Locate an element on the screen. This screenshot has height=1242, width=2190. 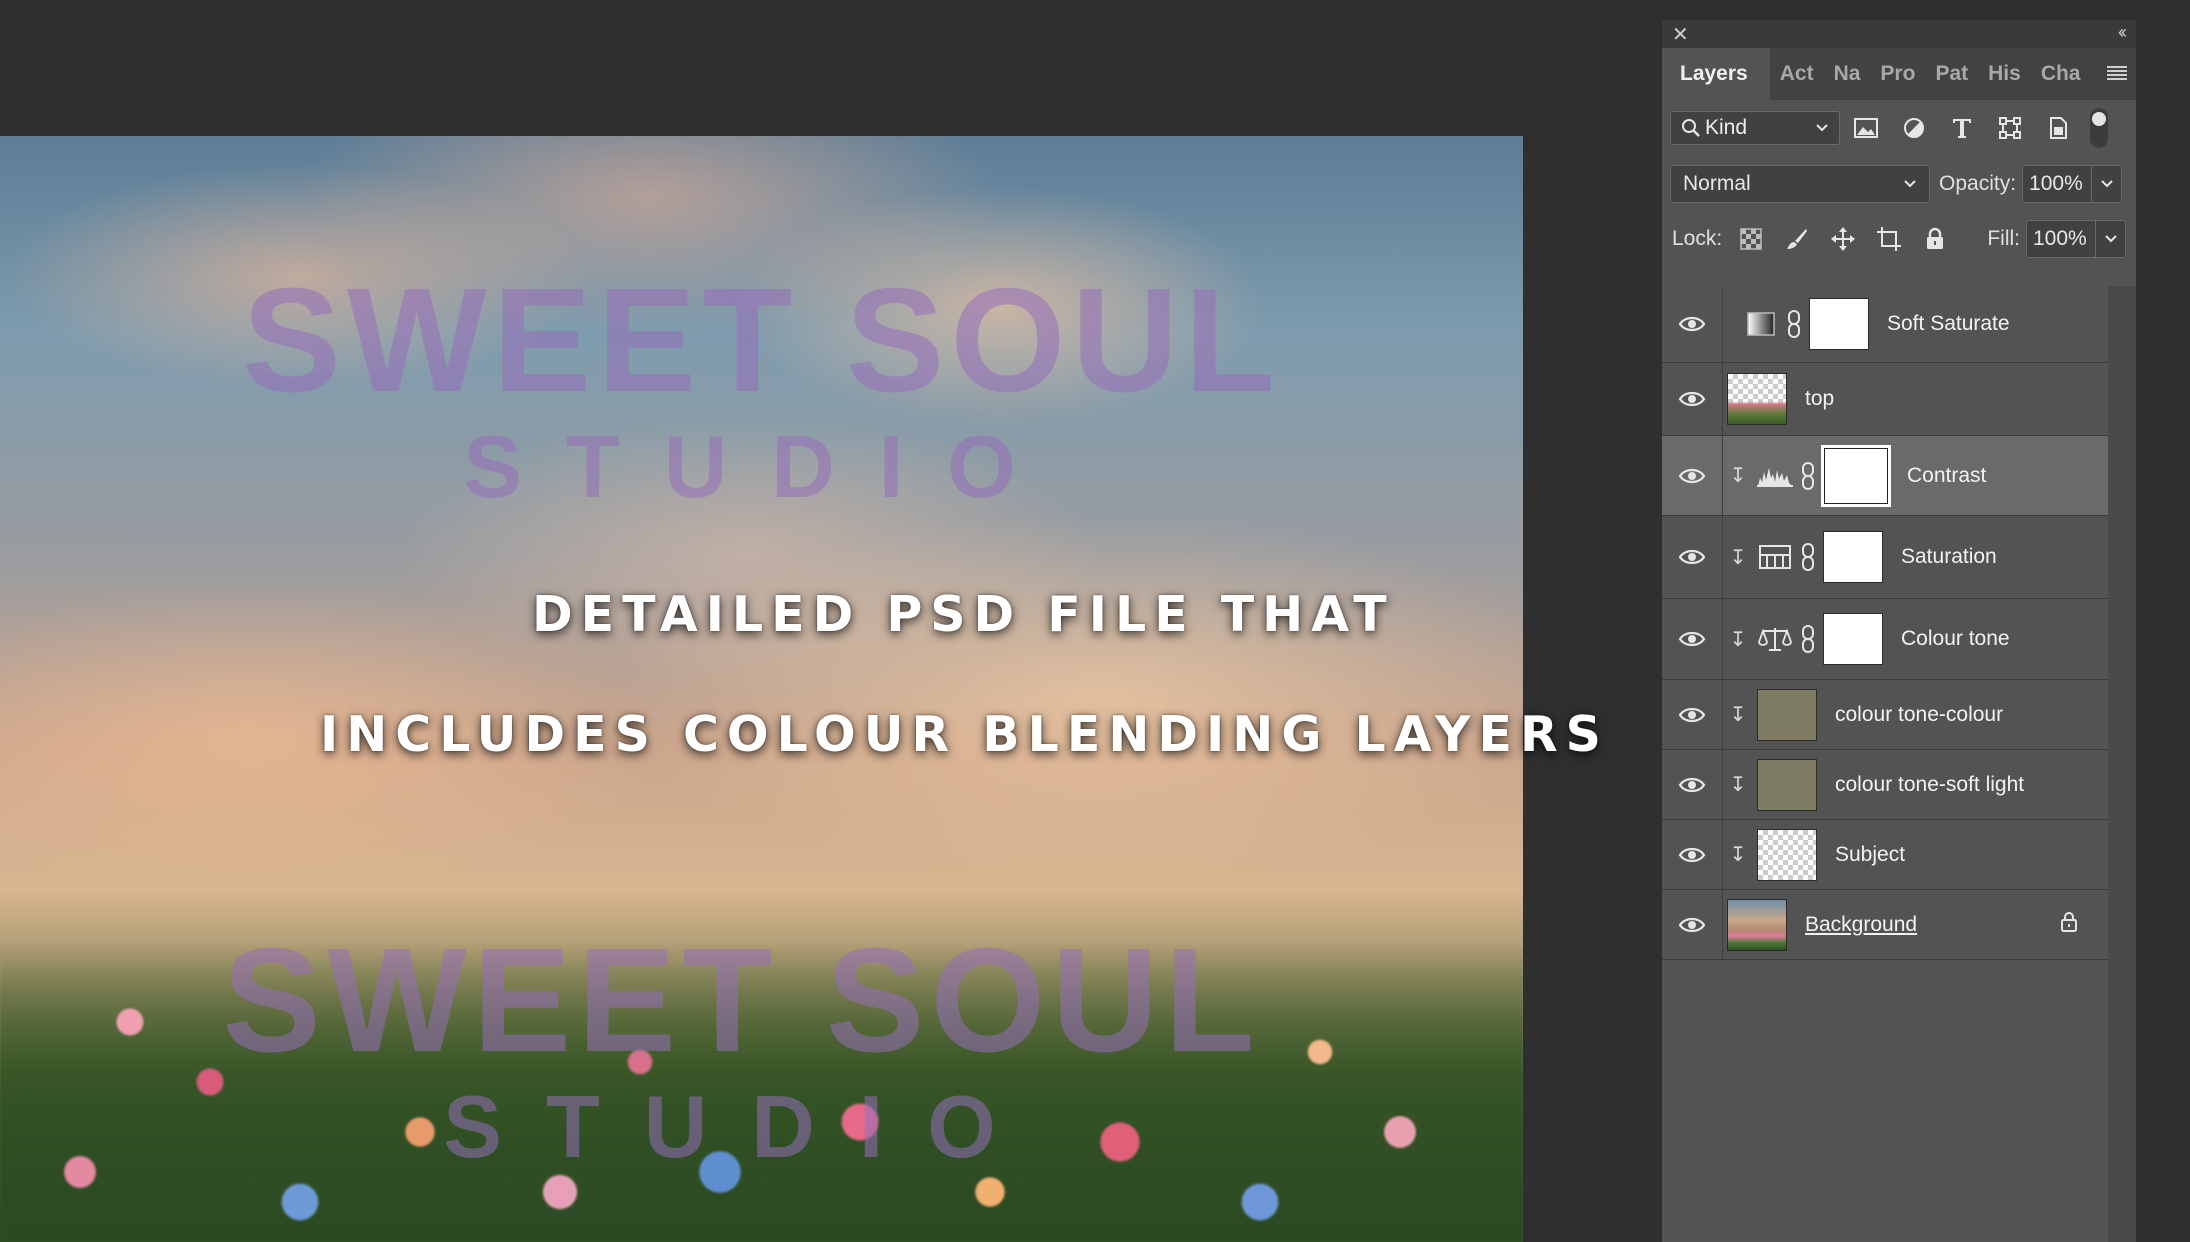
lock-position-icon is located at coordinates (1843, 239).